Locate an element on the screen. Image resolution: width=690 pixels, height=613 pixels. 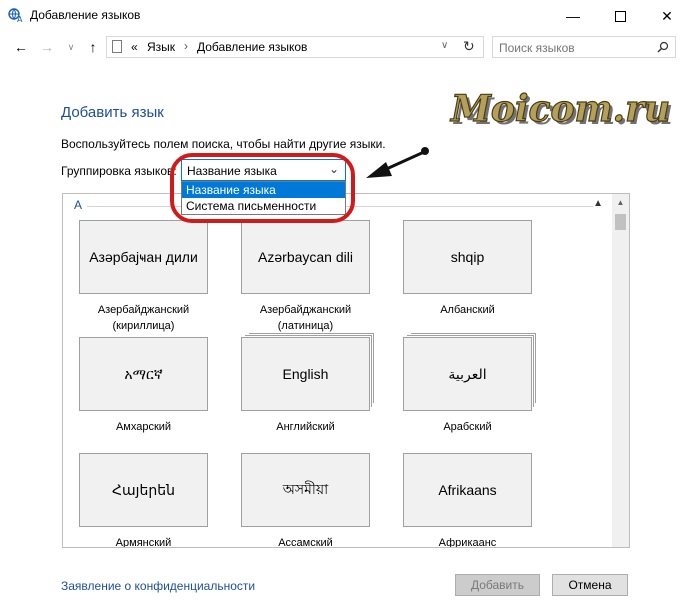
address-dropdown-icon: ∨ is located at coordinates (444, 45).